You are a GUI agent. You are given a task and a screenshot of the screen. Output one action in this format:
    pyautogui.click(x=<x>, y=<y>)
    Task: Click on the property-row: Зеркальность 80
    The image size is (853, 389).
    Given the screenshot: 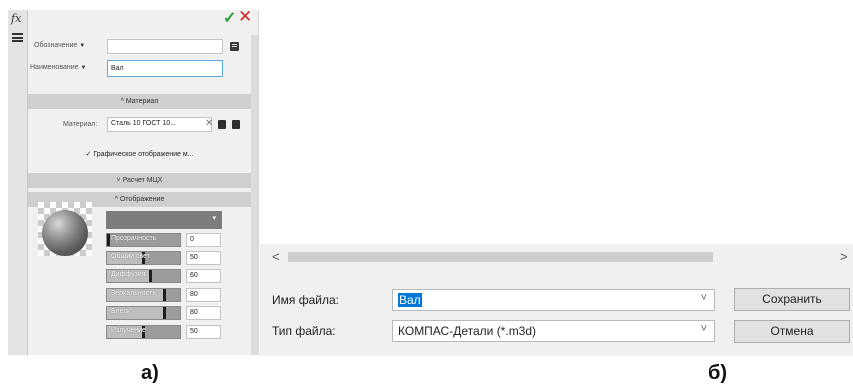 What is the action you would take?
    pyautogui.click(x=168, y=295)
    